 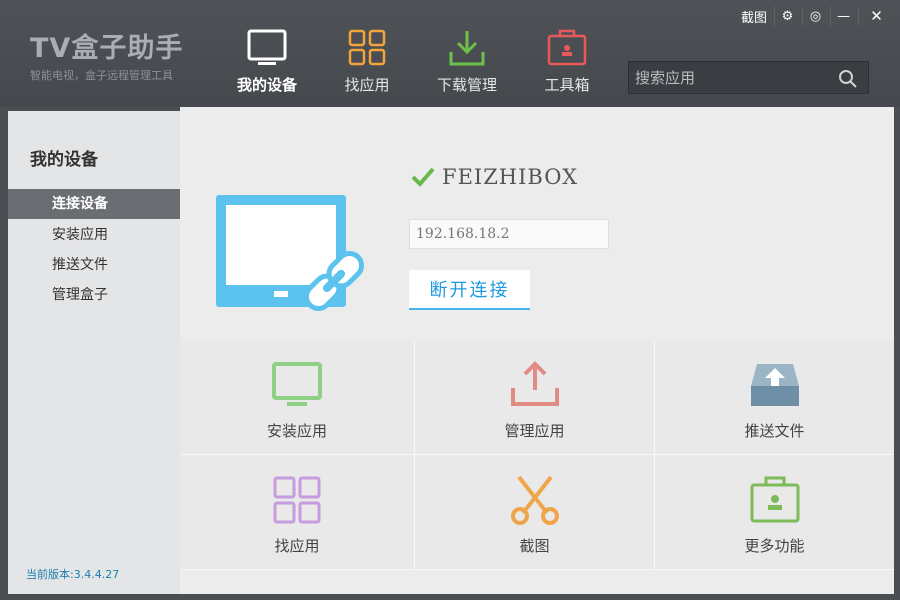 What do you see at coordinates (107, 48) in the screenshot?
I see `logo-title: TV盒子助手` at bounding box center [107, 48].